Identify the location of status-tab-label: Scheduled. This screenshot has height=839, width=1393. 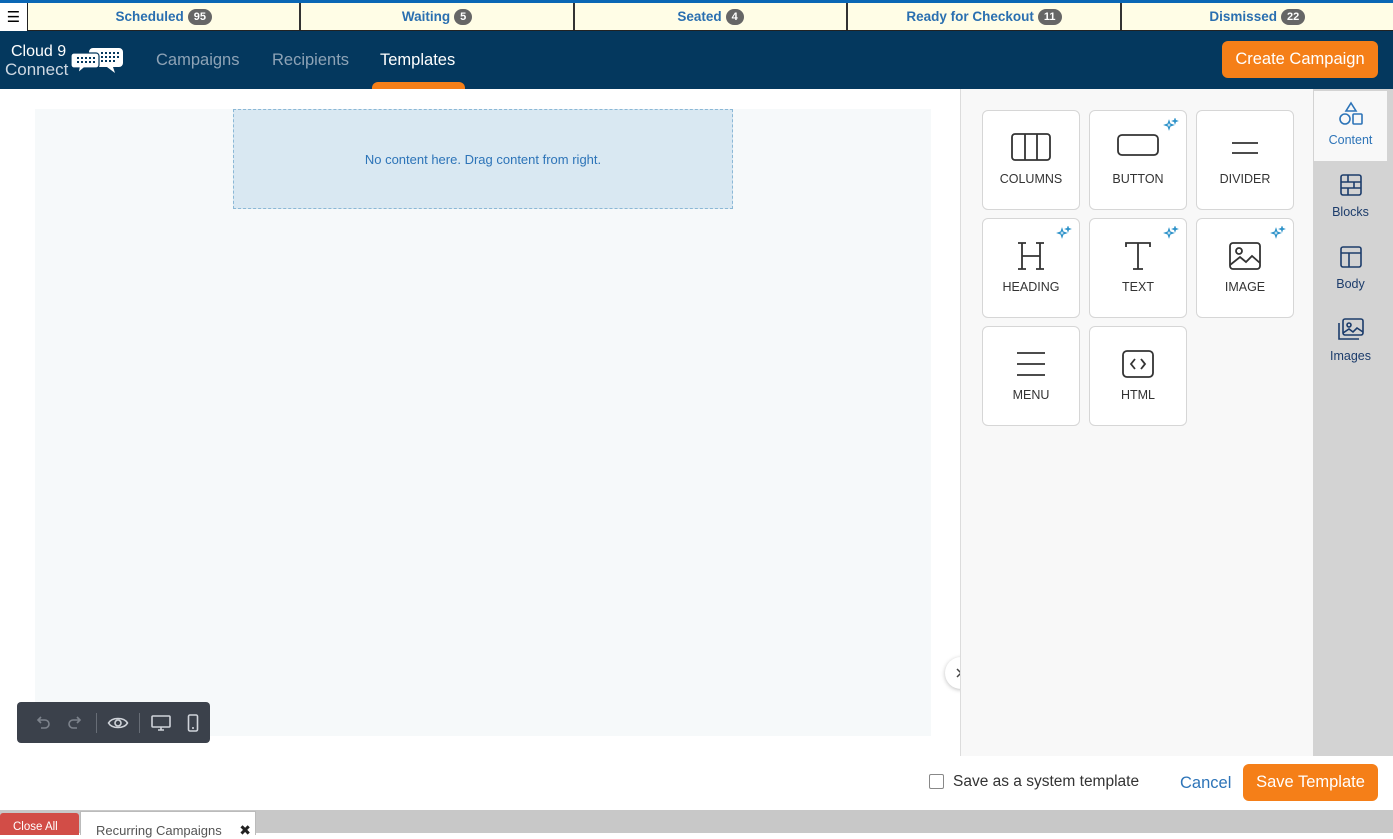
(149, 16).